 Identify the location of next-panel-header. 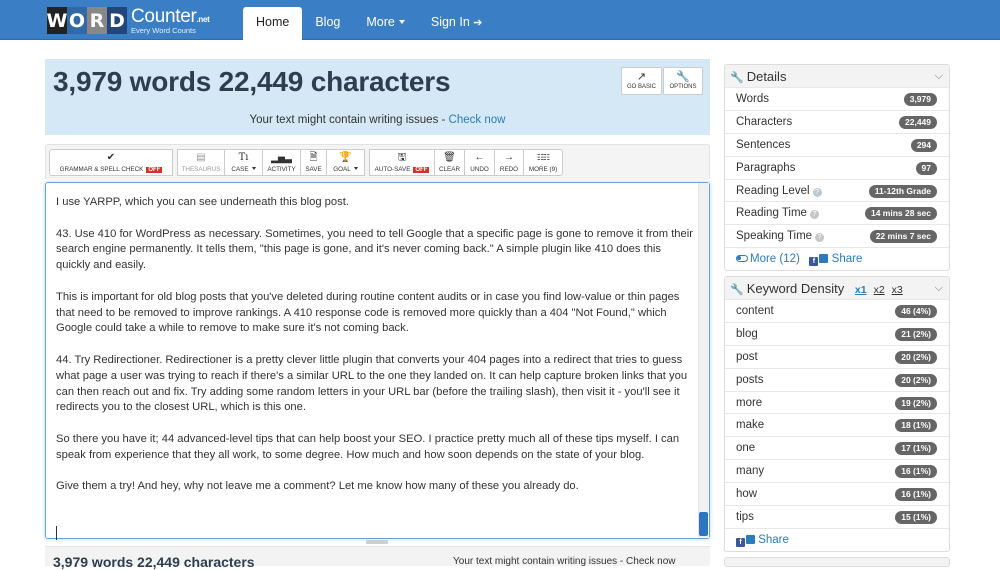
(837, 562).